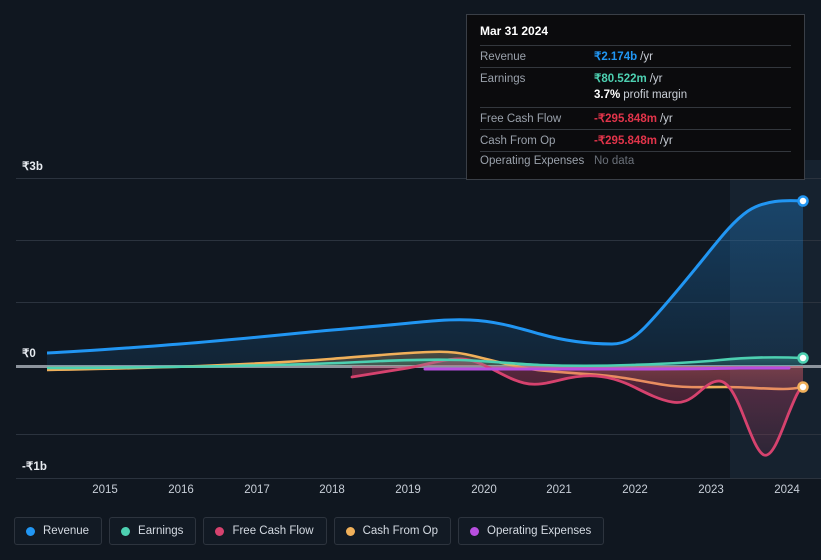 This screenshot has height=560, width=821. I want to click on tooltip-unit-earnings: /yr, so click(656, 79).